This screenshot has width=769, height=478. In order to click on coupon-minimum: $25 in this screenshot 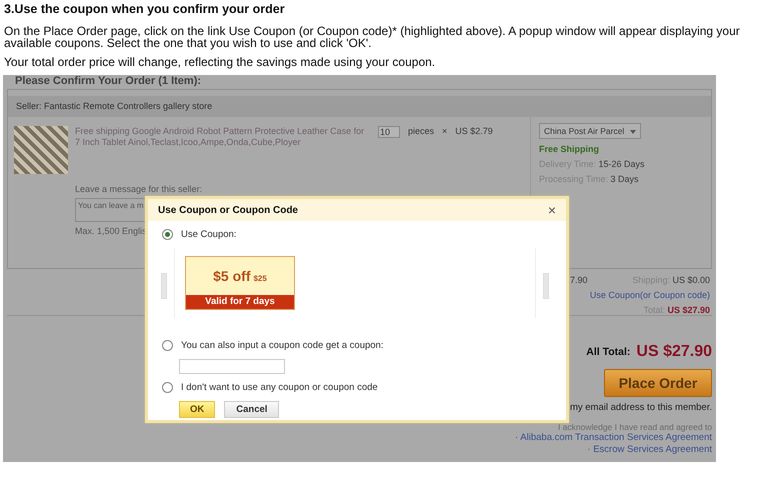, I will do `click(260, 278)`.